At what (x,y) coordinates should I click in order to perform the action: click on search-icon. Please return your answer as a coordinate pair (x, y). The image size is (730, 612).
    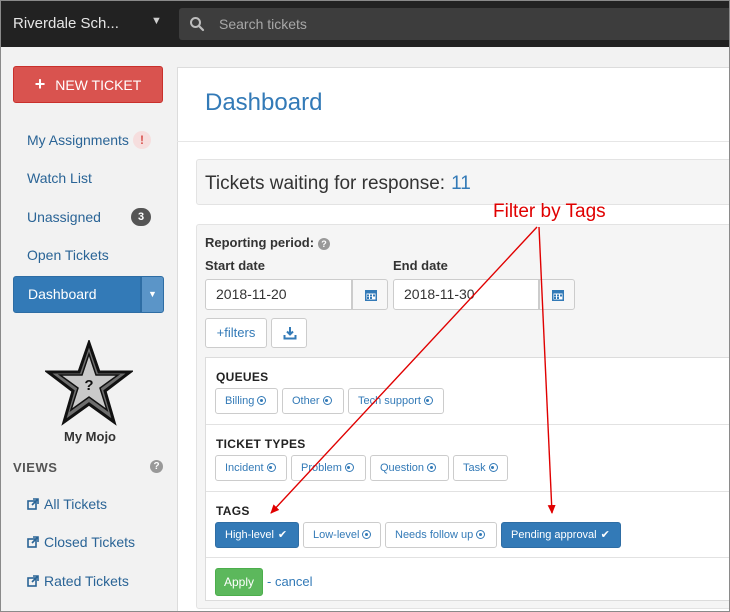
    Looking at the image, I should click on (197, 24).